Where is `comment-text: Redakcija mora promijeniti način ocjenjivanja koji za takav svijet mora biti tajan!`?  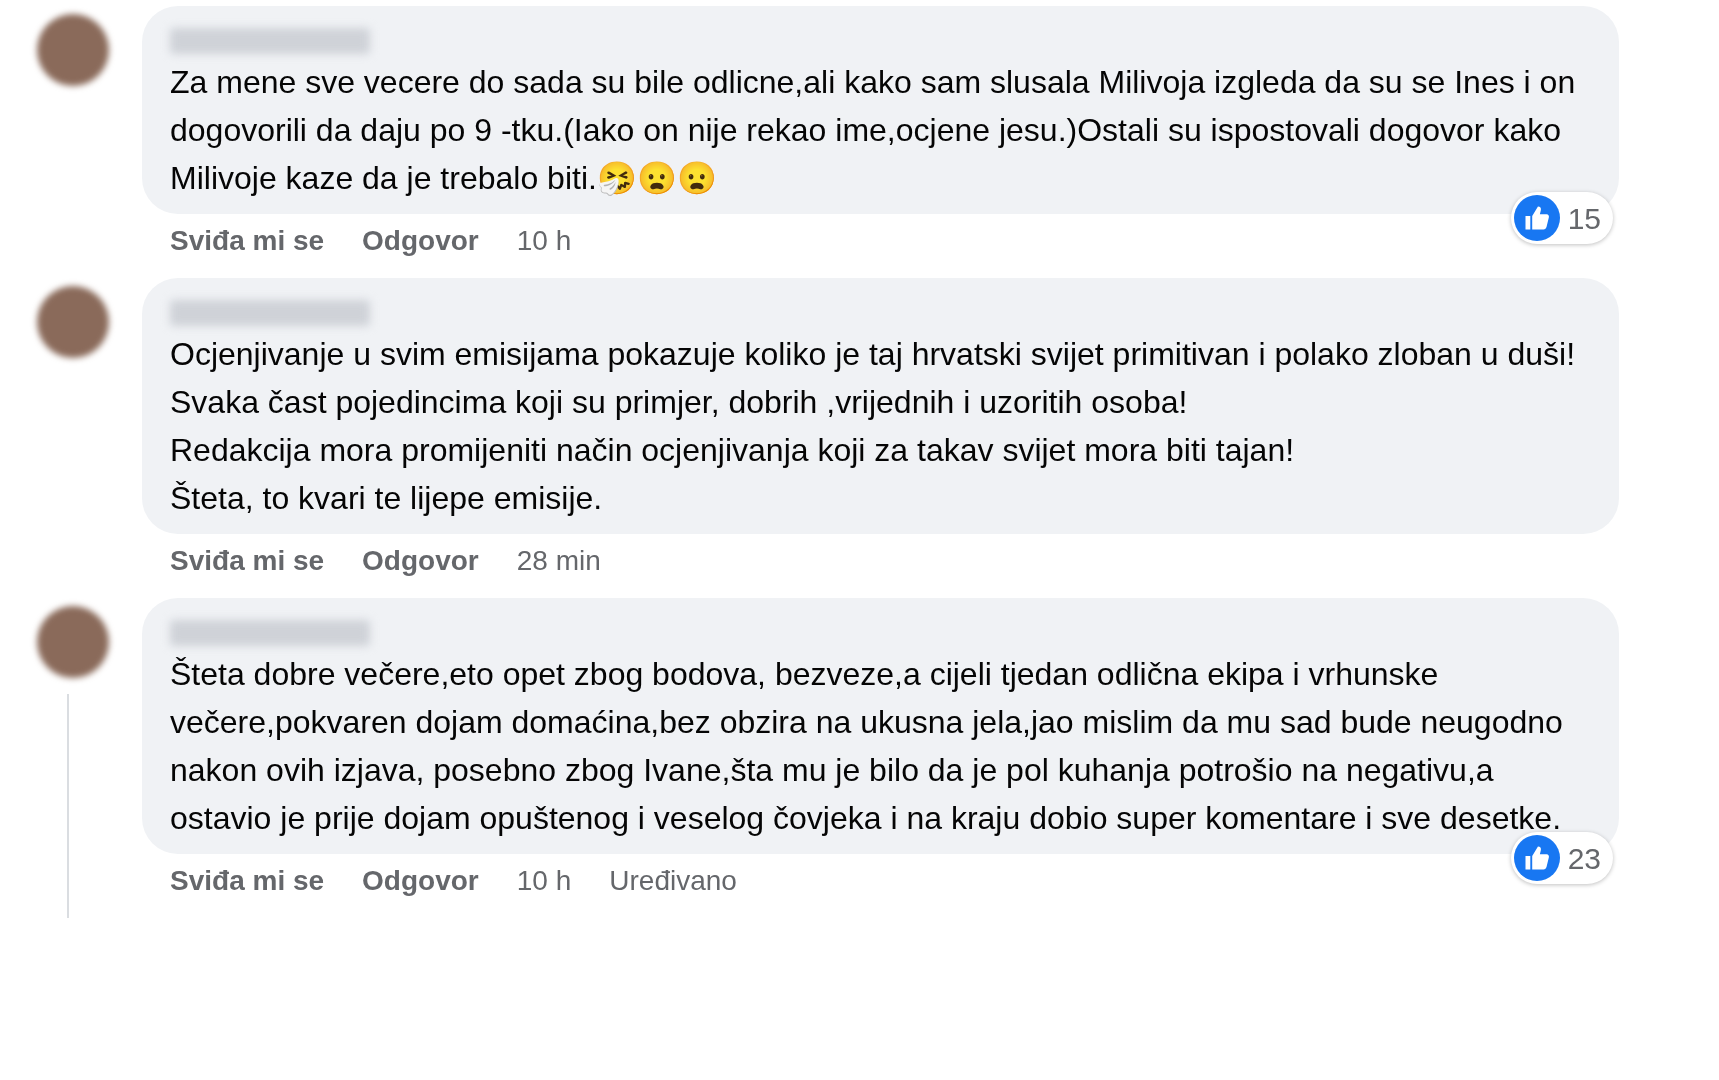 comment-text: Redakcija mora promijeniti način ocjenjivanja koji za takav svijet mora biti tajan! is located at coordinates (733, 450).